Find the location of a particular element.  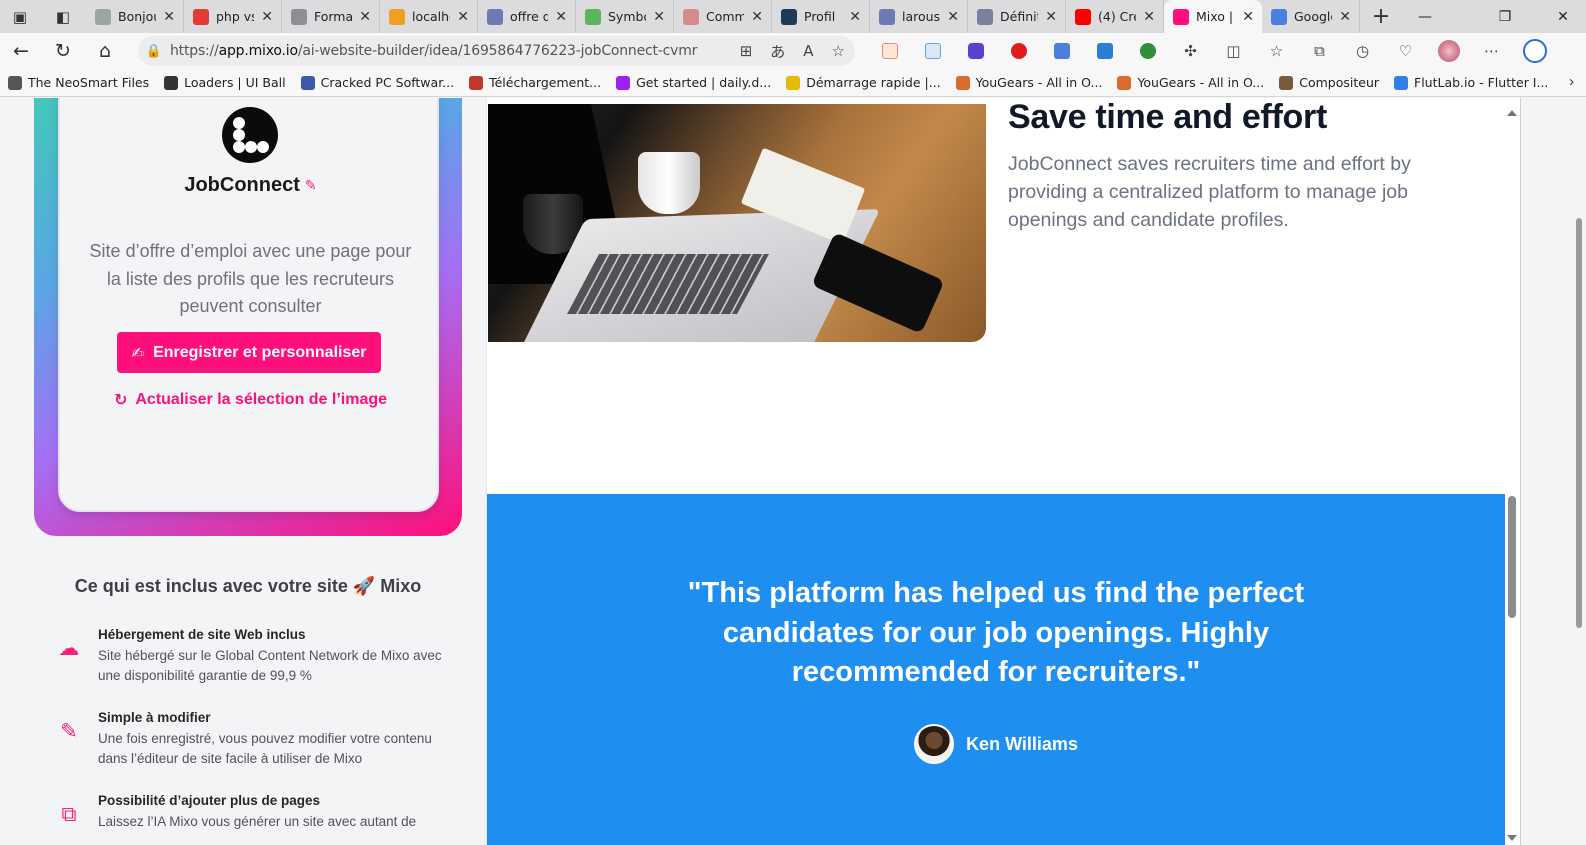

feature-title: Simple à modifier is located at coordinates (154, 717).